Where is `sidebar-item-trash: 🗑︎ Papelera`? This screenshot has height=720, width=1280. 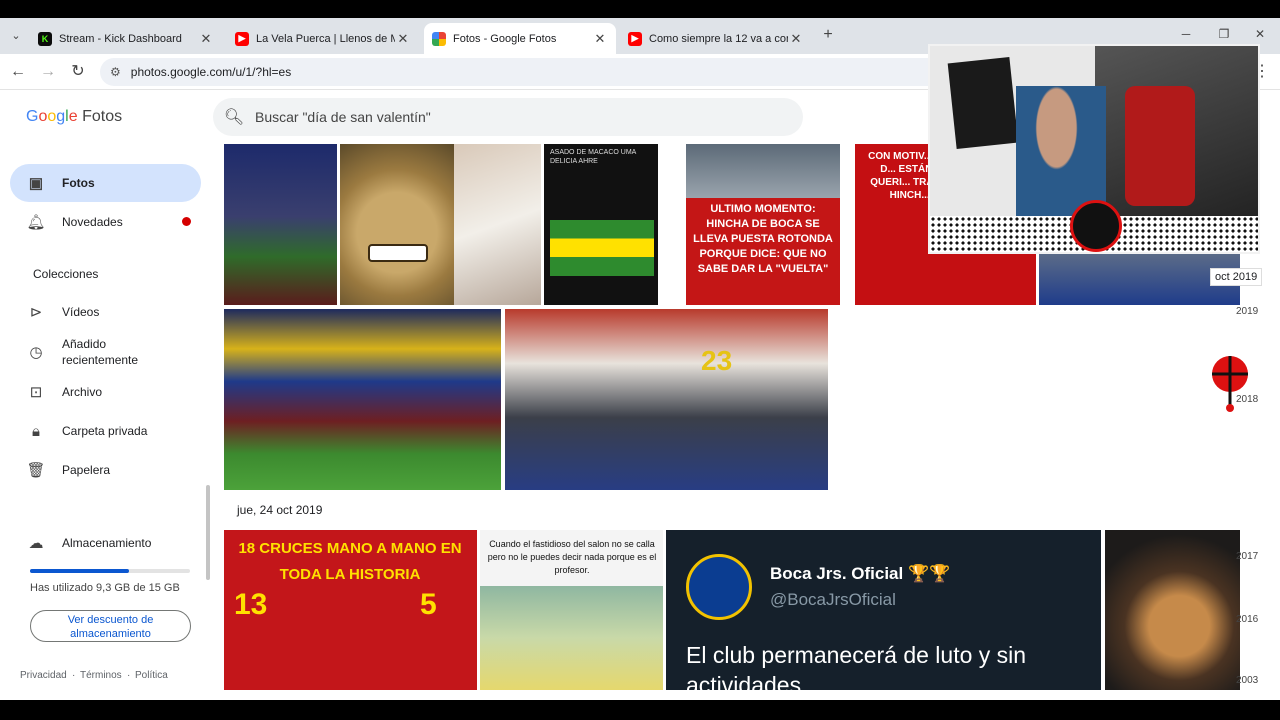
sidebar-item-trash: 🗑︎ Papelera is located at coordinates (105, 470).